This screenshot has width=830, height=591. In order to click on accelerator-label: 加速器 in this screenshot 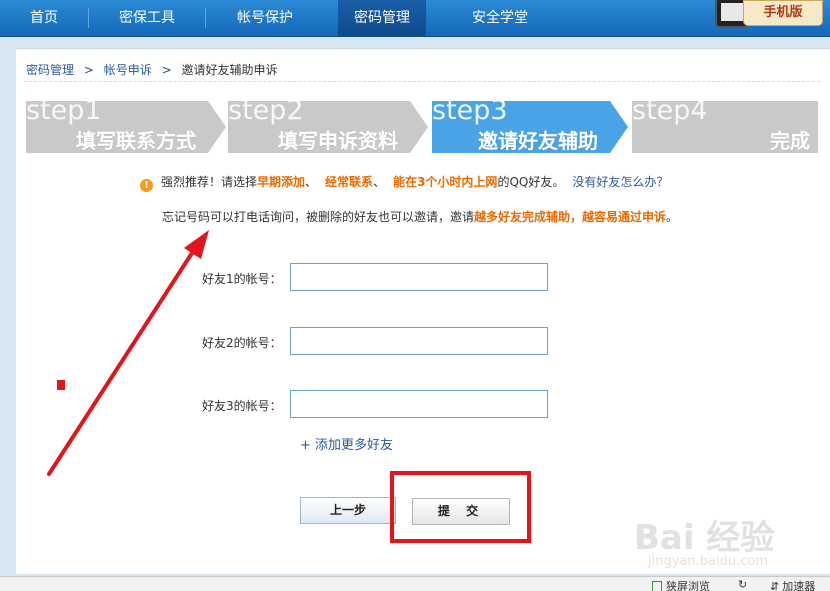, I will do `click(799, 585)`.